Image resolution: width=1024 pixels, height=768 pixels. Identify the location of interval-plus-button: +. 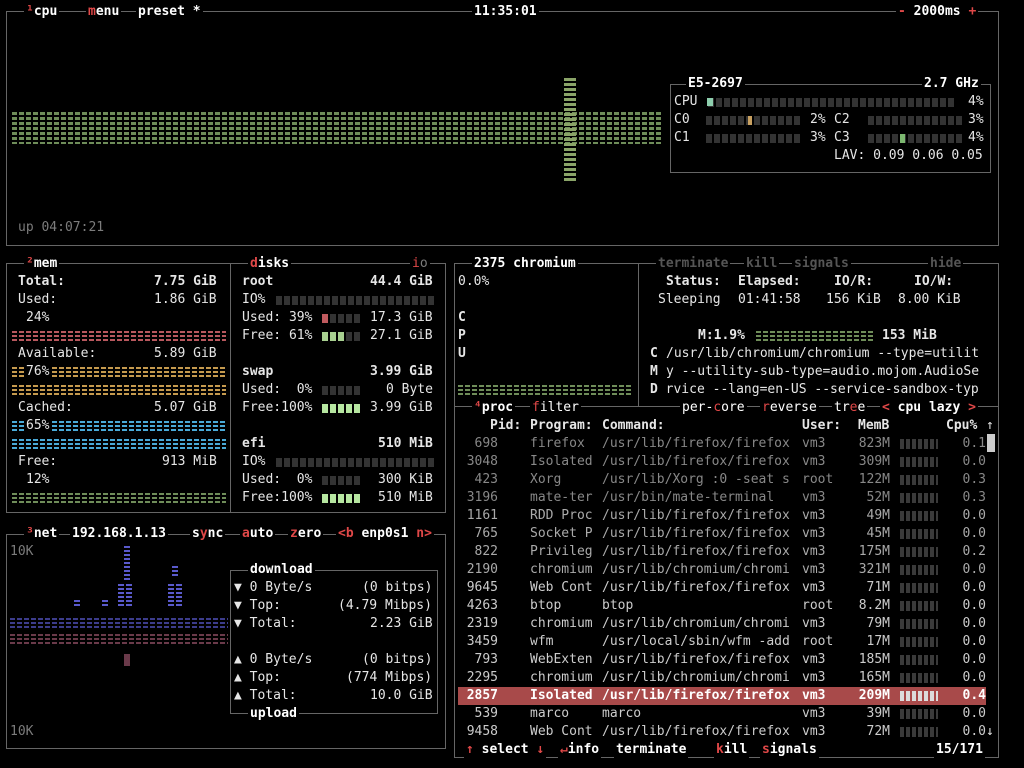
(972, 11).